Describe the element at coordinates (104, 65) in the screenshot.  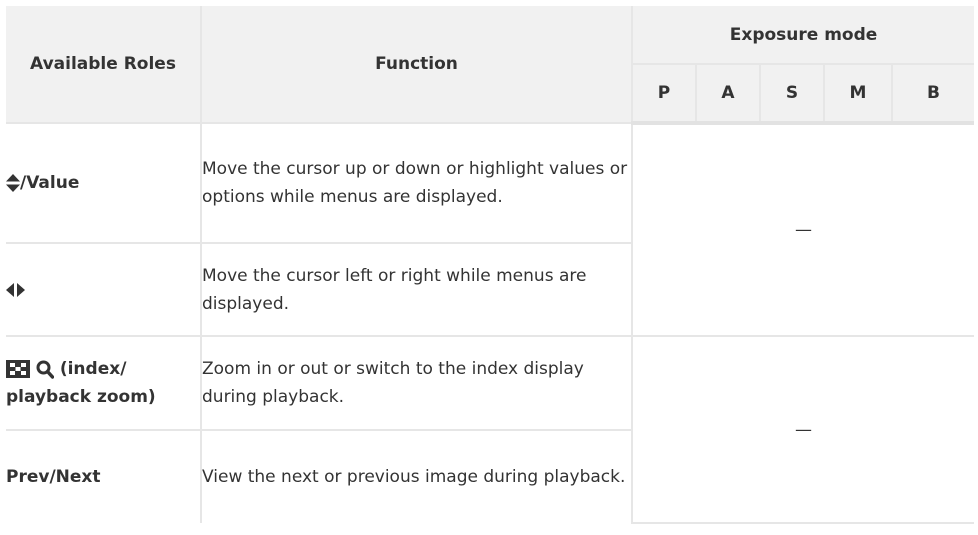
I see `column-header-available-roles: Available Roles` at that location.